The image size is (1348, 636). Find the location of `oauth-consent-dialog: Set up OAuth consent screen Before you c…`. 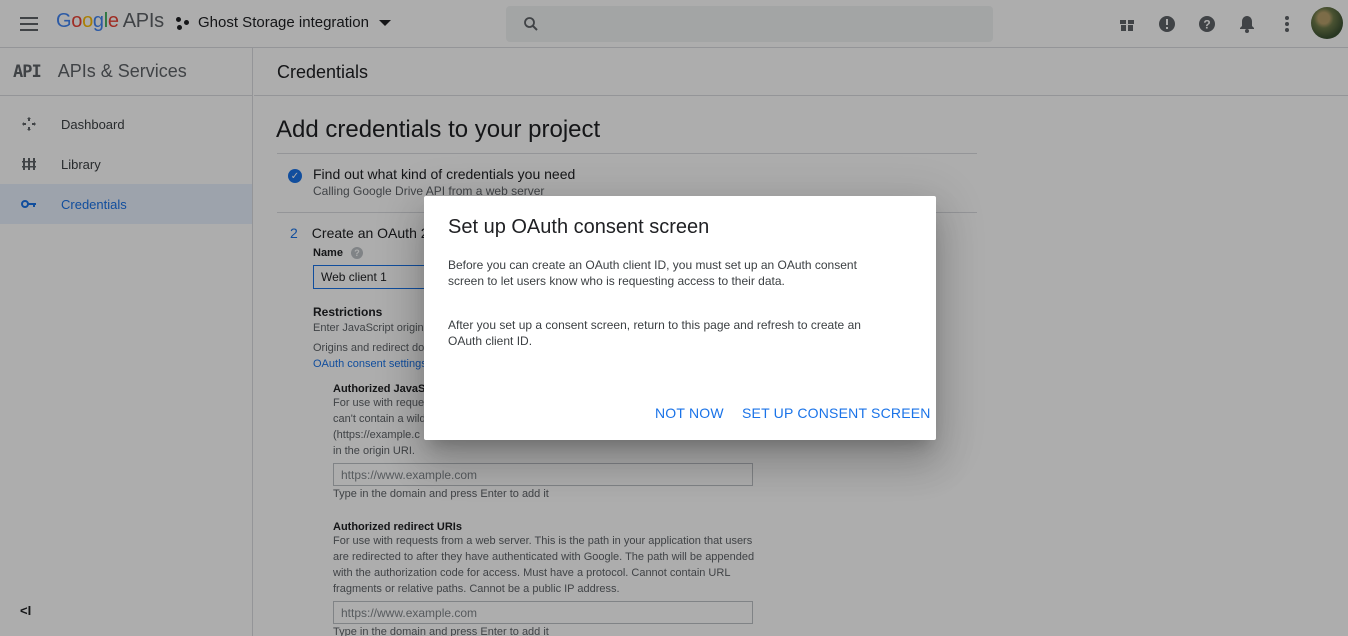

oauth-consent-dialog: Set up OAuth consent screen Before you c… is located at coordinates (680, 318).